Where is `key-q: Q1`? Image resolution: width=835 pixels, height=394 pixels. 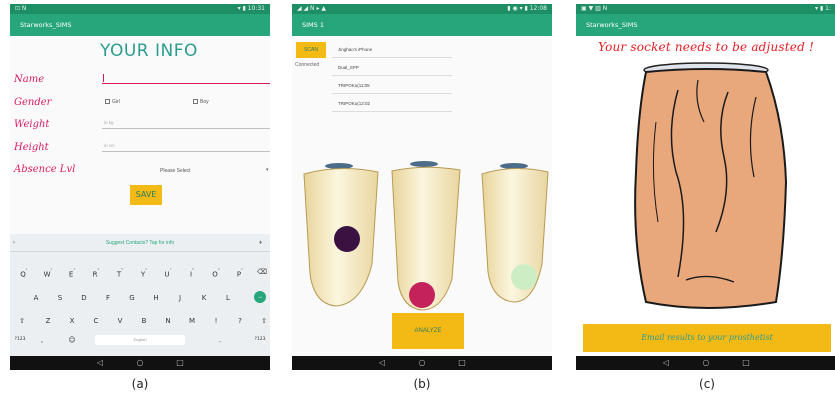 key-q: Q1 is located at coordinates (24, 272).